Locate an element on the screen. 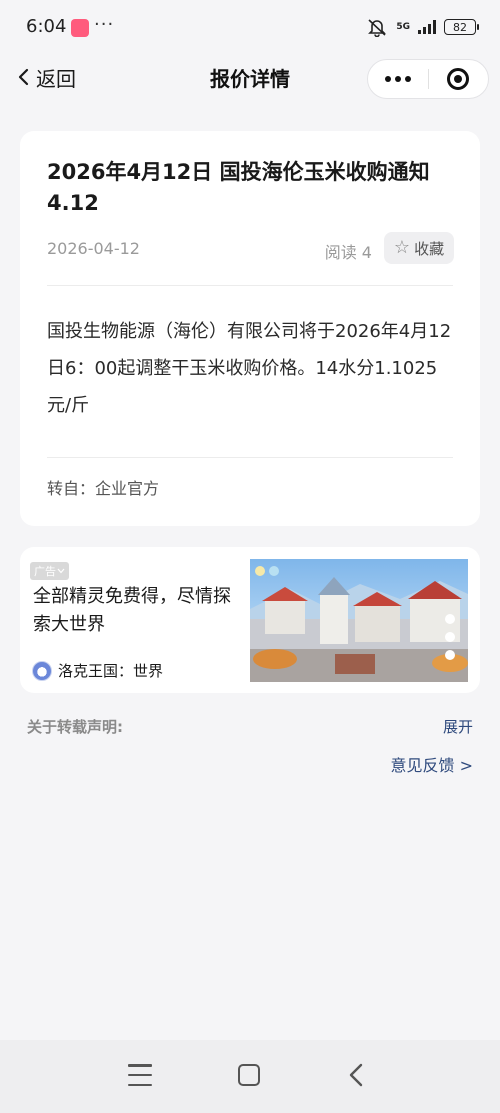  close-miniprogram-button is located at coordinates (458, 79).